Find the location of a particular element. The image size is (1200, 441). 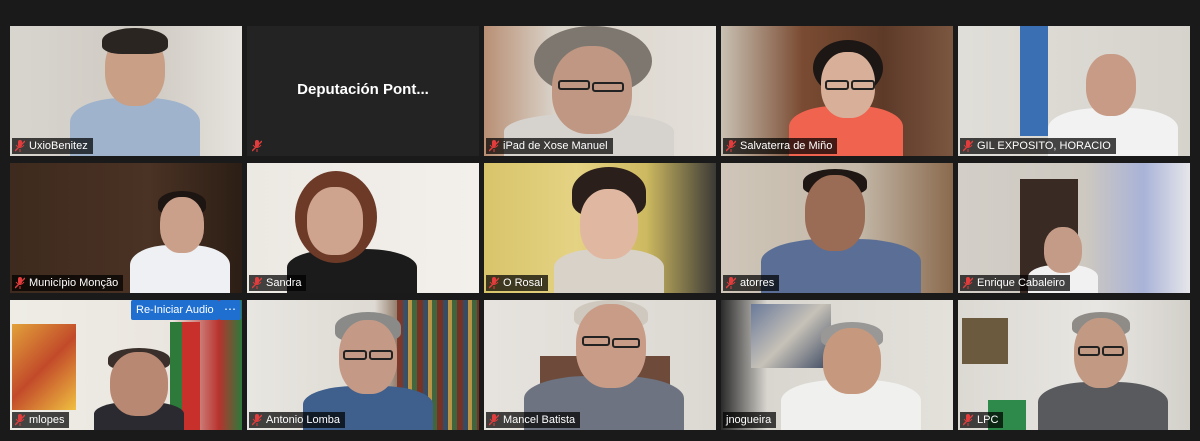

participant-tile-salvaterra: Salvaterra de Miño is located at coordinates (837, 91).